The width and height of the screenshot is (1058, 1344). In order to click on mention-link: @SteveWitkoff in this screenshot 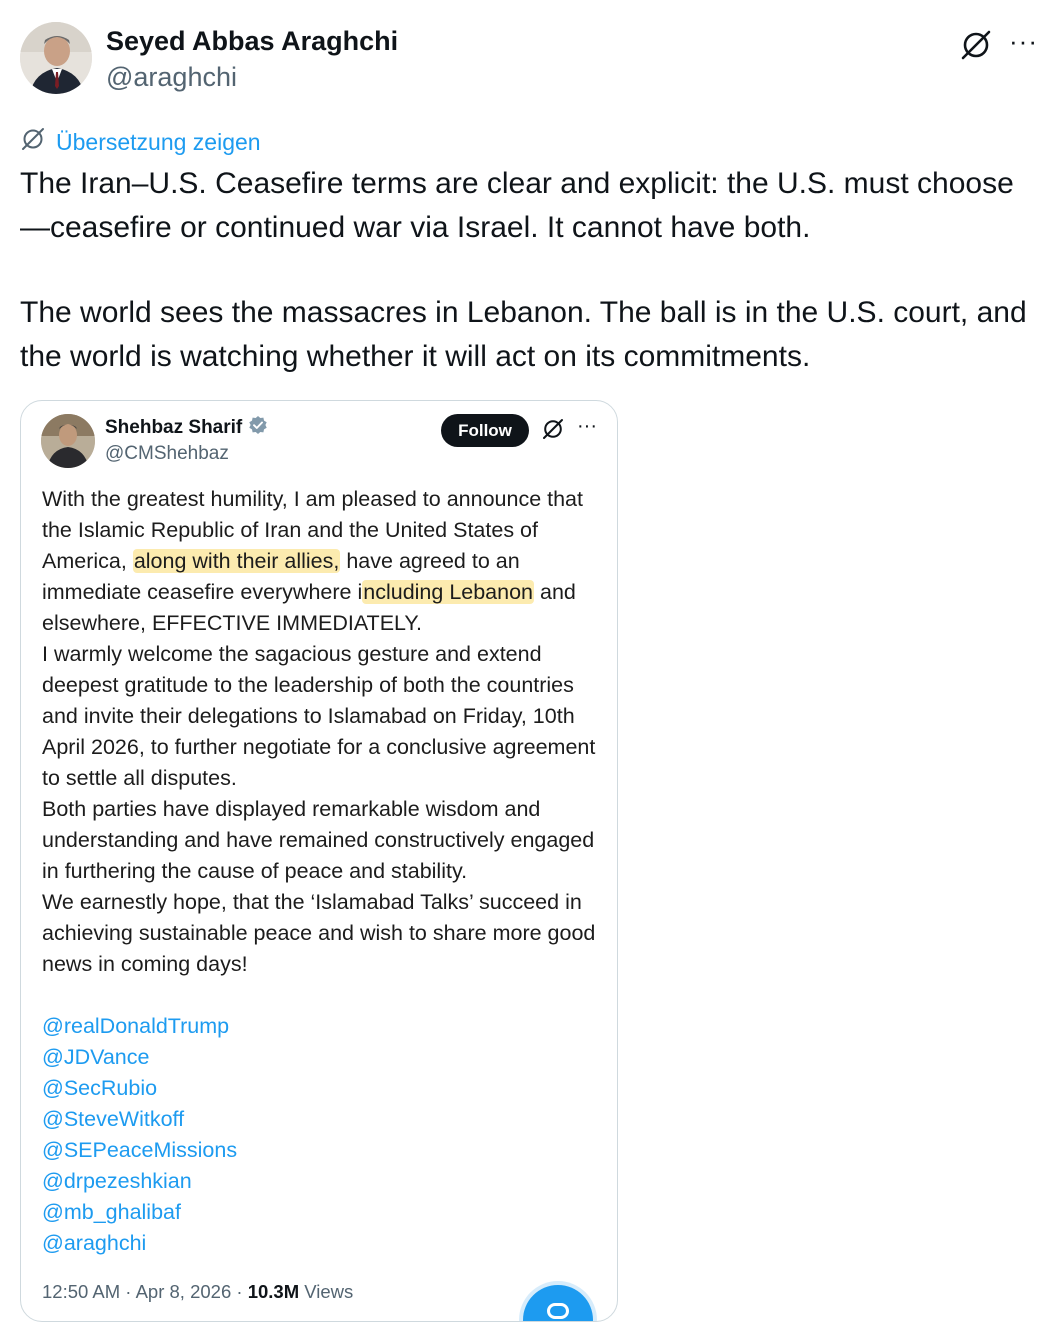, I will do `click(322, 1119)`.